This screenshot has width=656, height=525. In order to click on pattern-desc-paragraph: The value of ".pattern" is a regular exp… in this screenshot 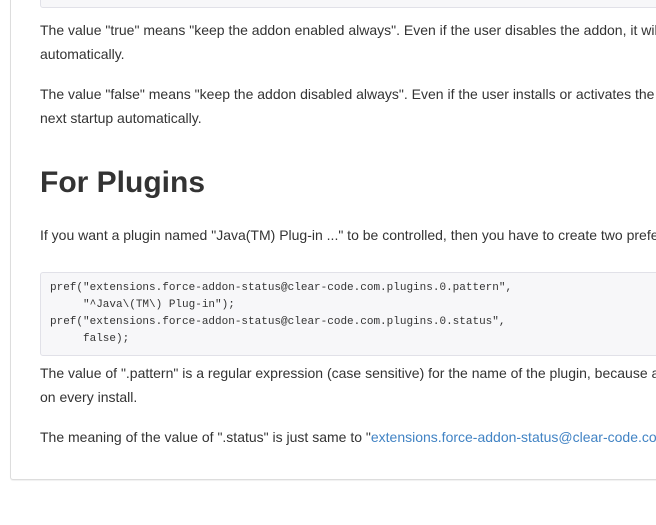, I will do `click(348, 385)`.